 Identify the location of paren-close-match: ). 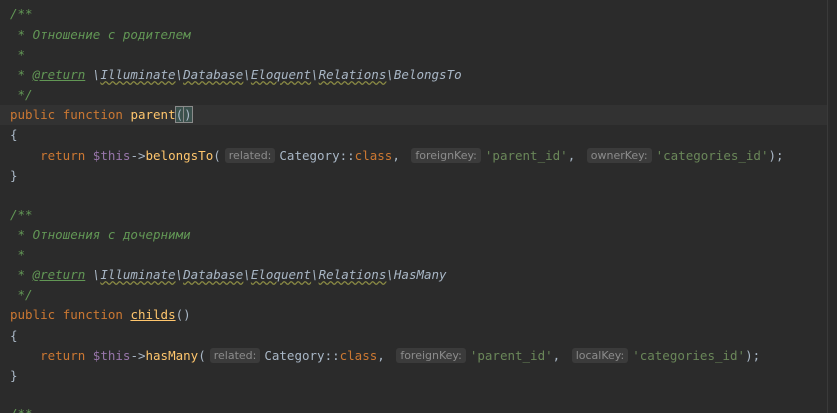
(188, 114).